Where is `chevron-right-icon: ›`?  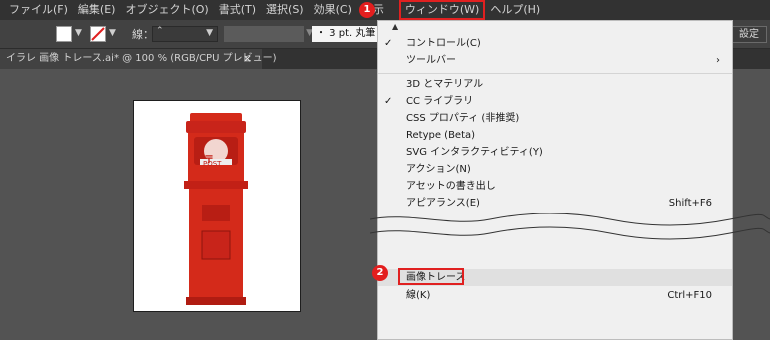 chevron-right-icon: › is located at coordinates (718, 60).